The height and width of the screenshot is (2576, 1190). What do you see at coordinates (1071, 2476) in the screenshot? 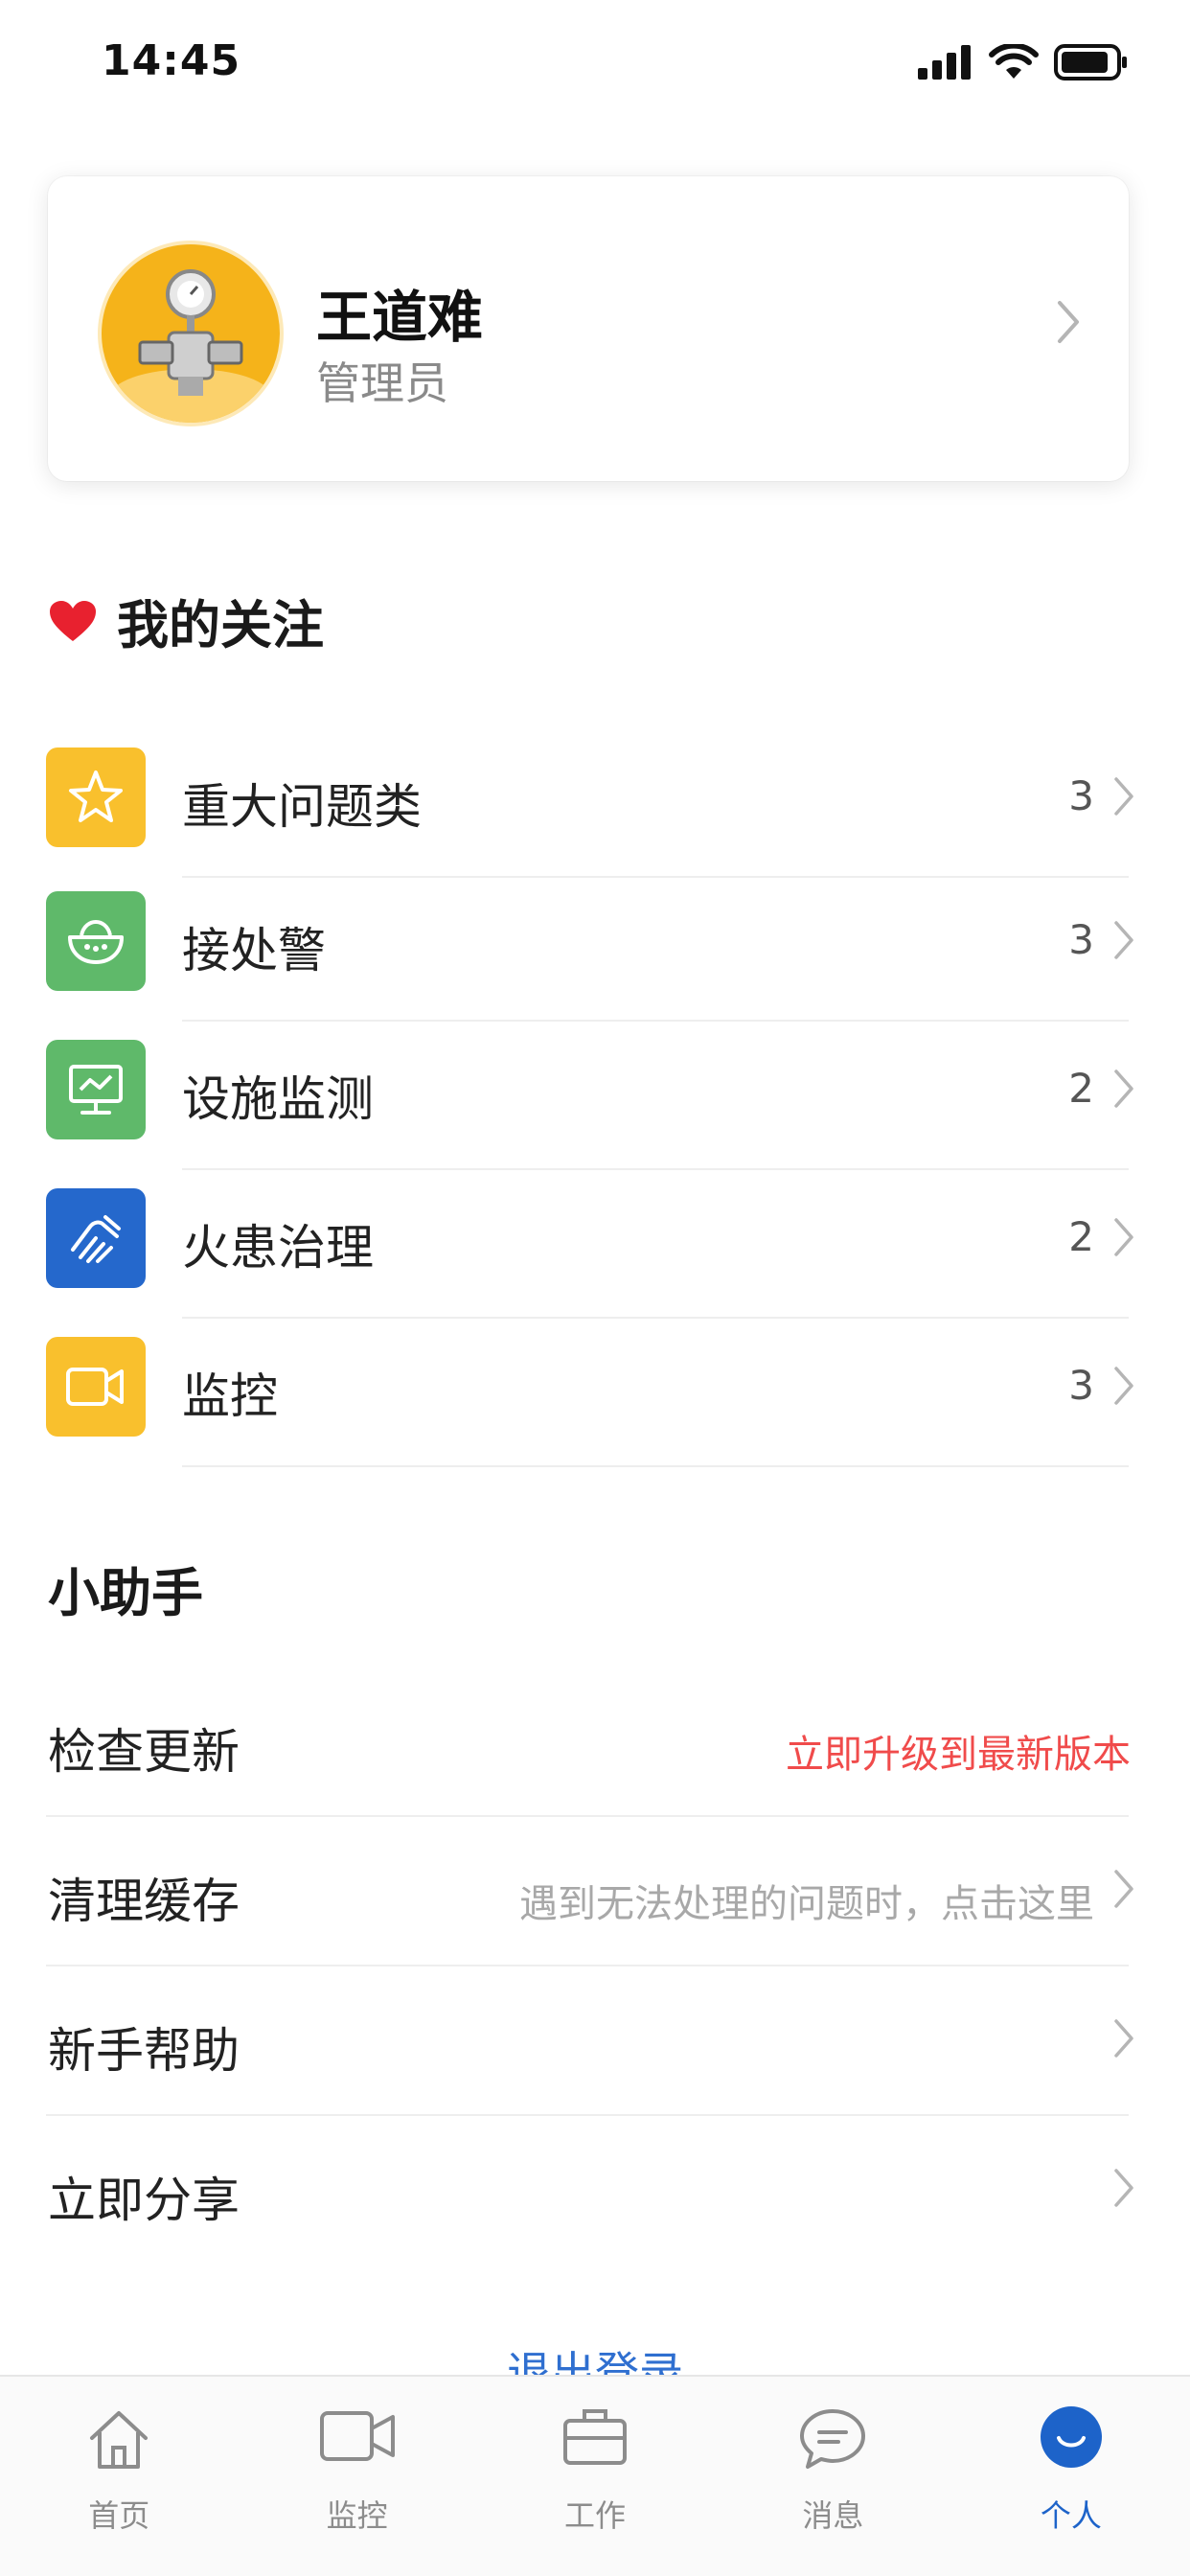
I see `tab-personal: 个人` at bounding box center [1071, 2476].